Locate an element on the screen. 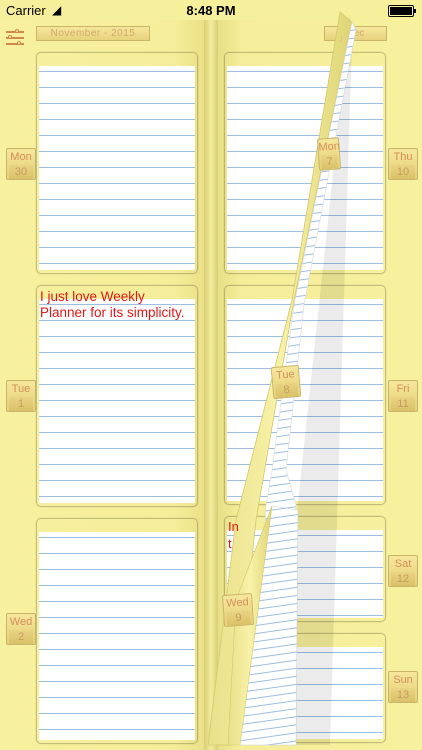  status-time: 8:48 PM is located at coordinates (211, 10).